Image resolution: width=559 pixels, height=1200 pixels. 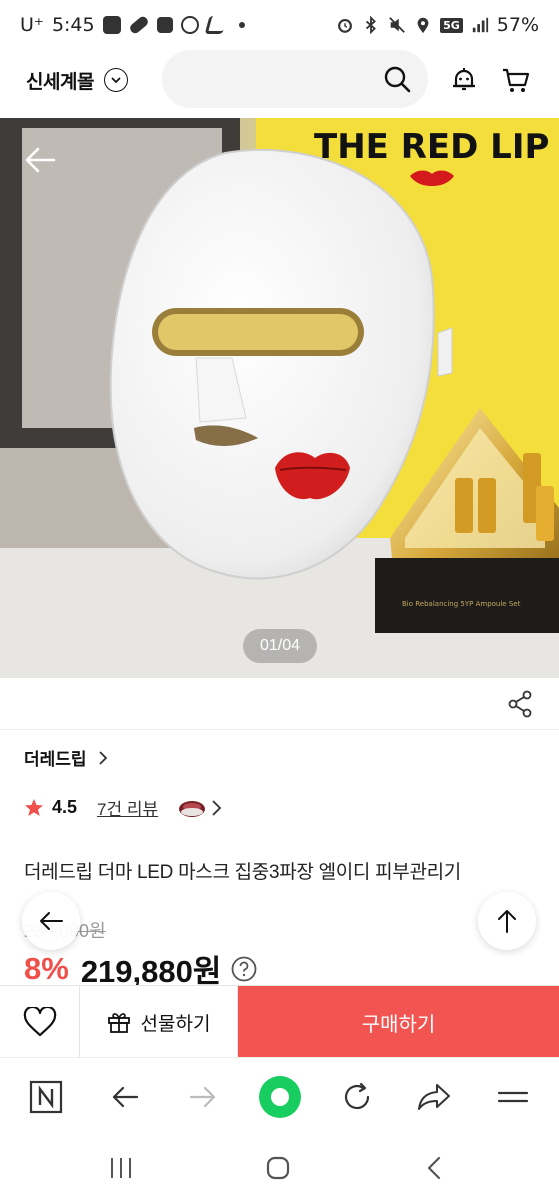 I want to click on buy-button: 구매하기, so click(x=398, y=1022).